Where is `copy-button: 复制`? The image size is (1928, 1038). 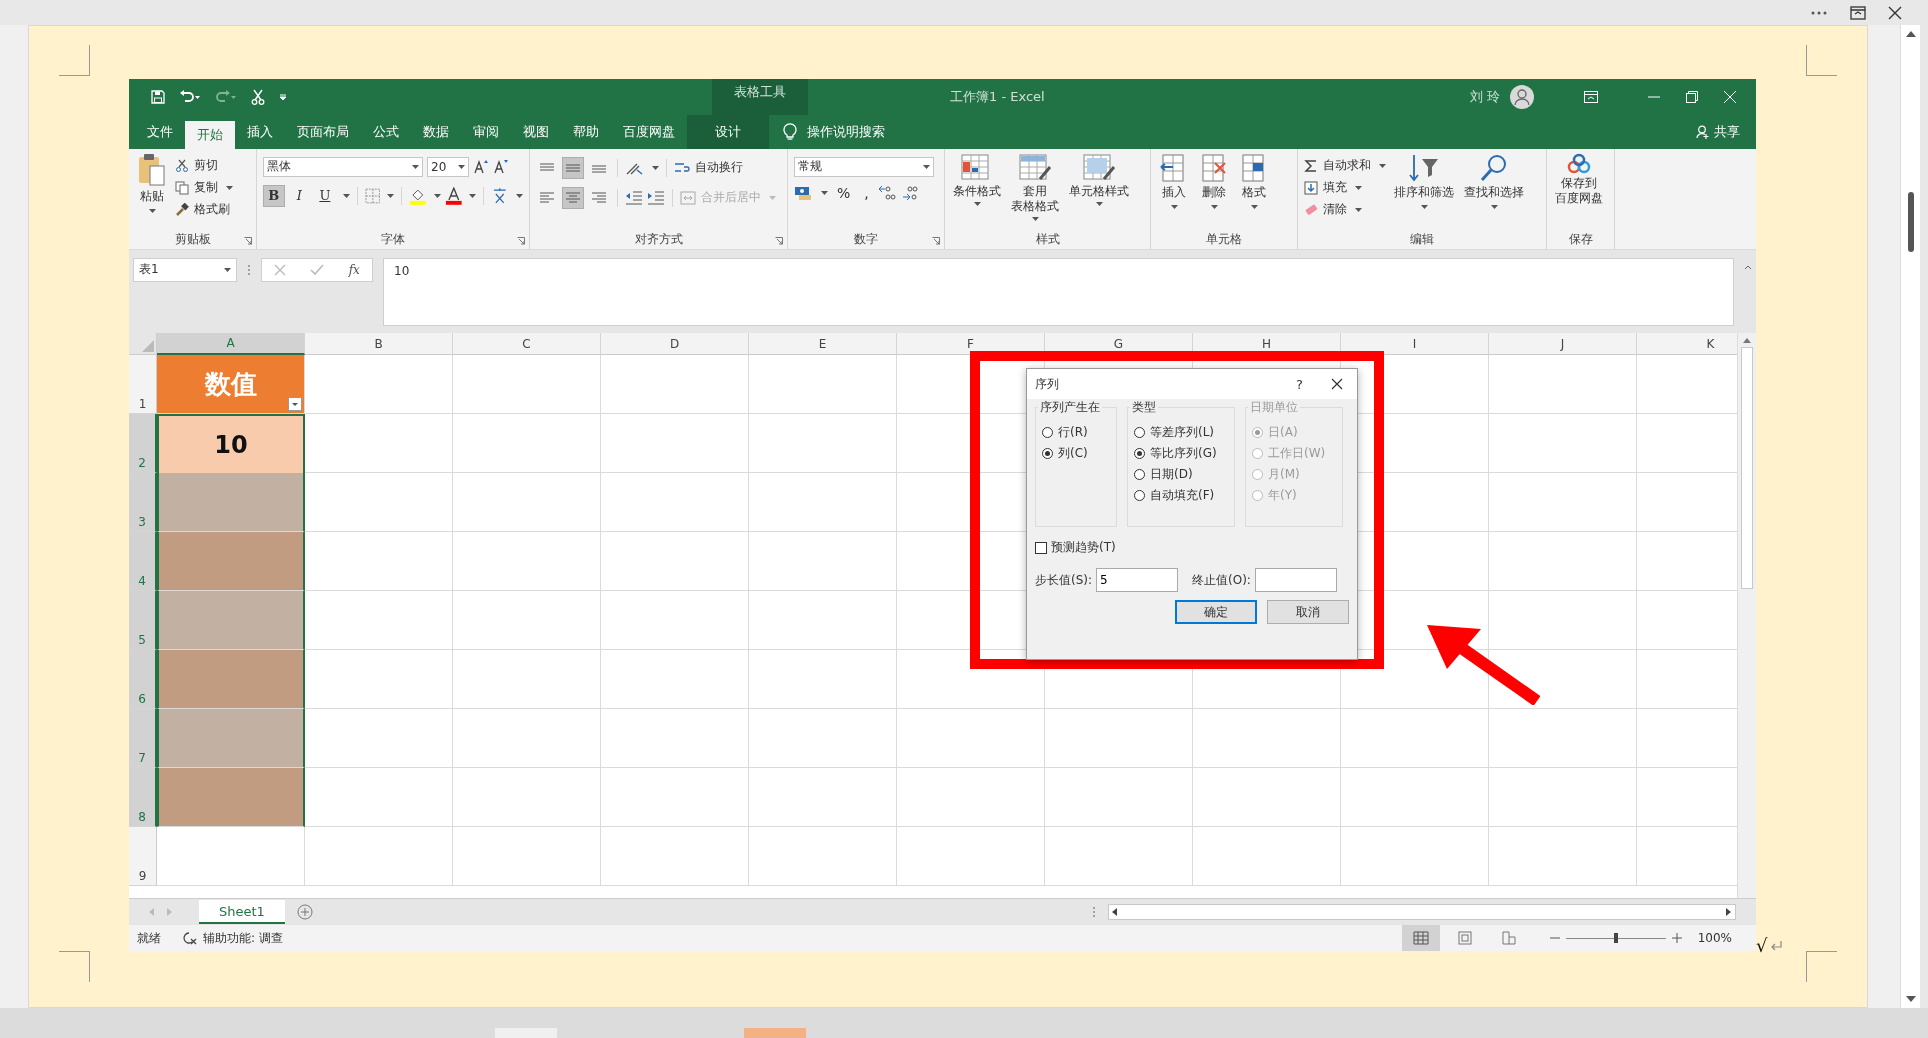 copy-button: 复制 is located at coordinates (204, 187).